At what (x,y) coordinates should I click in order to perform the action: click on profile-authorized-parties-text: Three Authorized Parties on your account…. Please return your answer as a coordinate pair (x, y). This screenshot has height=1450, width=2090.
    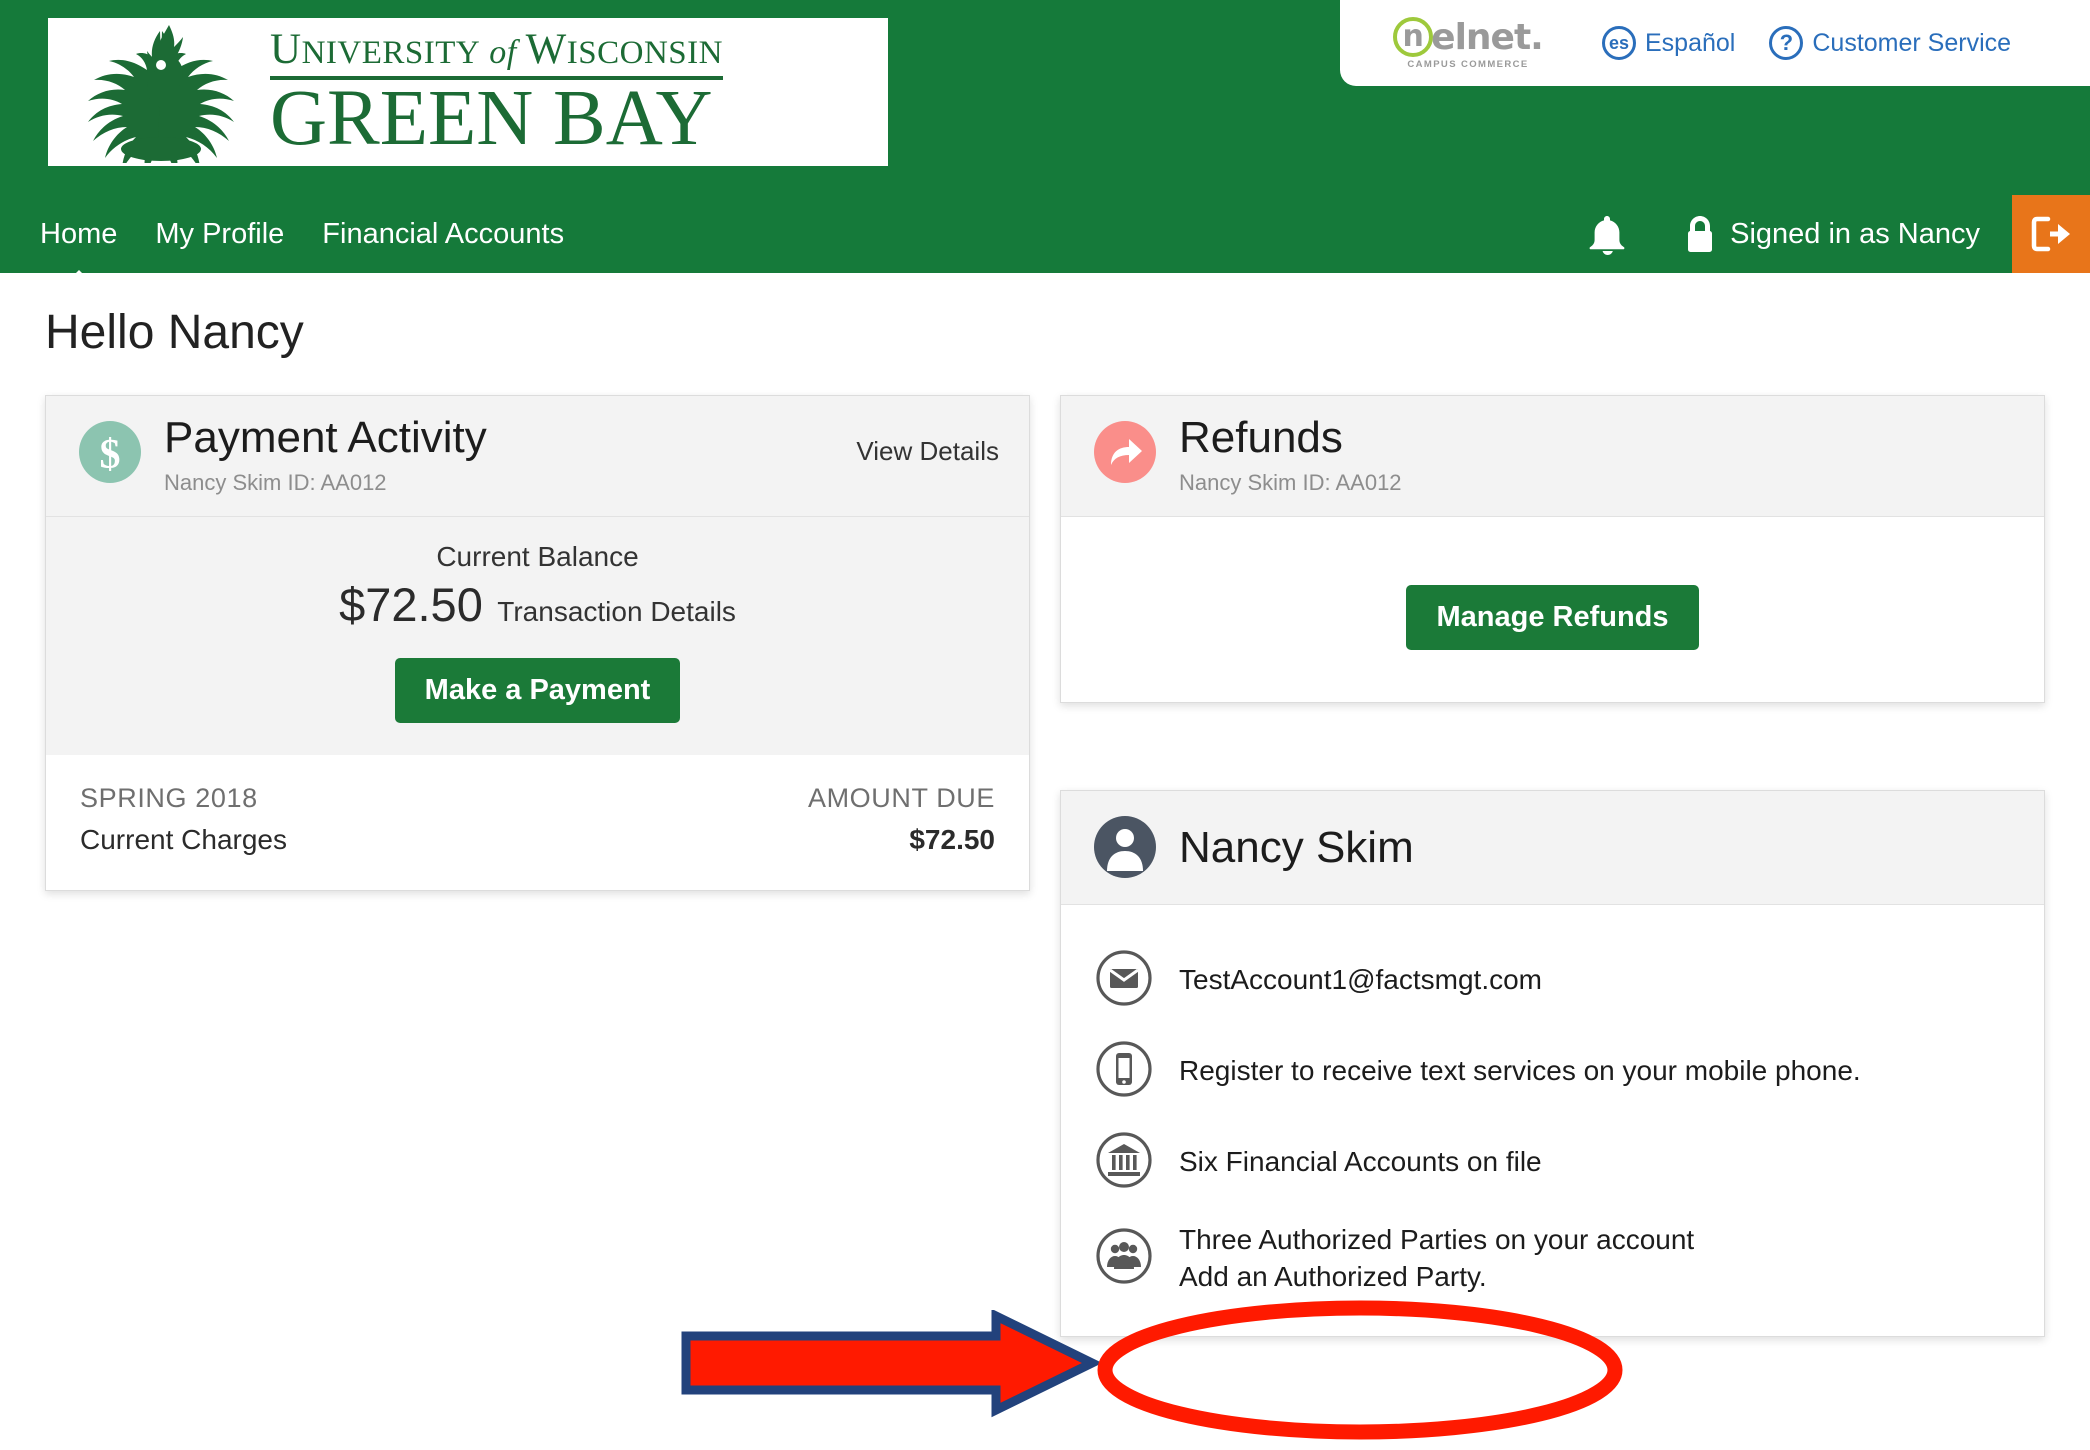
    Looking at the image, I should click on (1436, 1259).